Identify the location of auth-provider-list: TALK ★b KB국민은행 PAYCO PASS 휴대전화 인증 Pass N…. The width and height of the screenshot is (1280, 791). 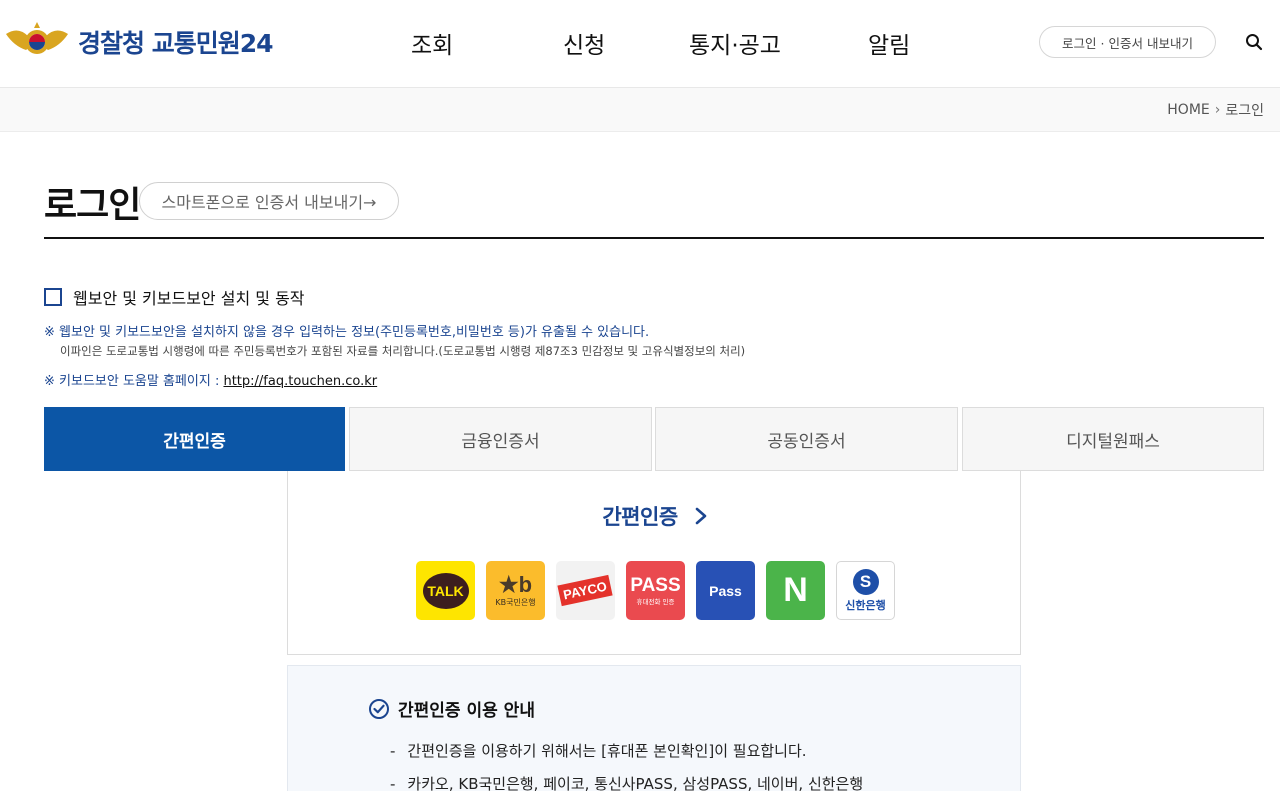
(655, 590).